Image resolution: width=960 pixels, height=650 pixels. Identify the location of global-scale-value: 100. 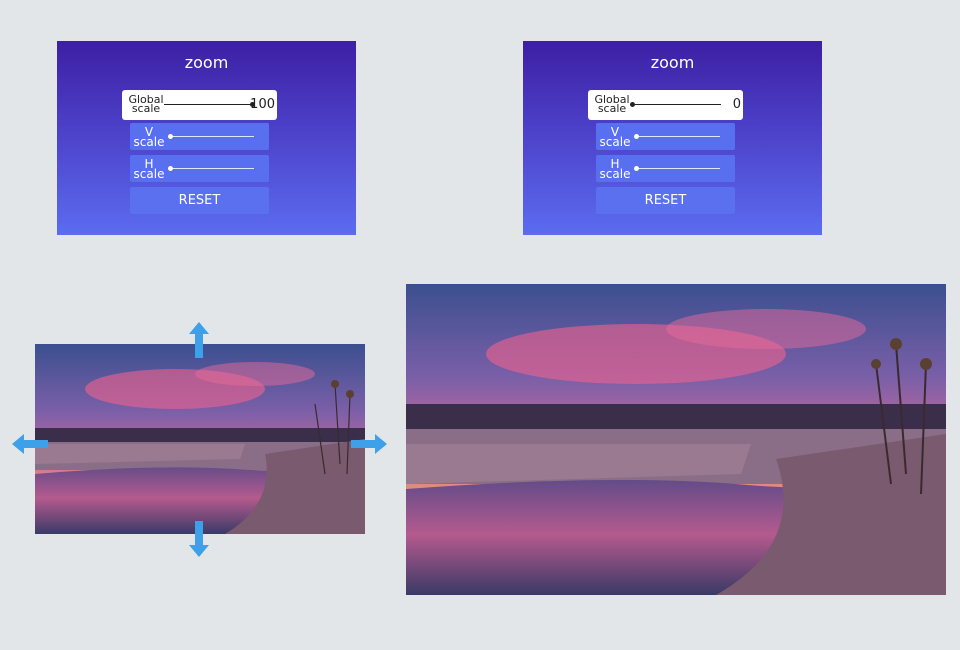
(262, 104).